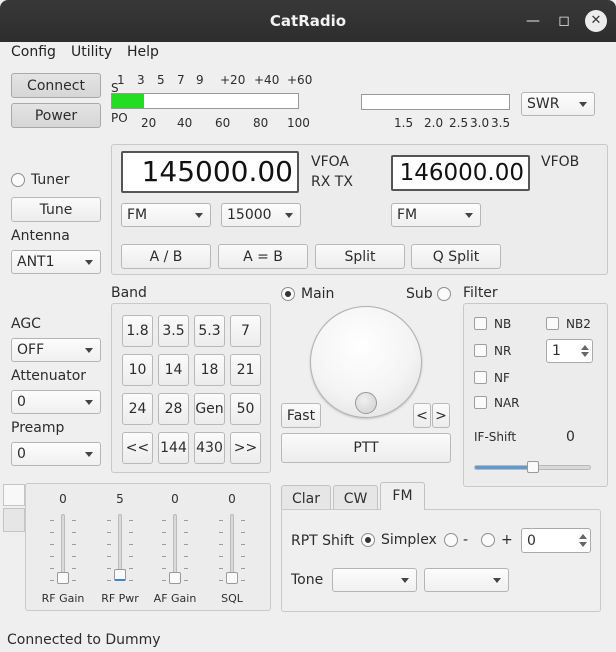  I want to click on nb-checkbox, so click(480, 323).